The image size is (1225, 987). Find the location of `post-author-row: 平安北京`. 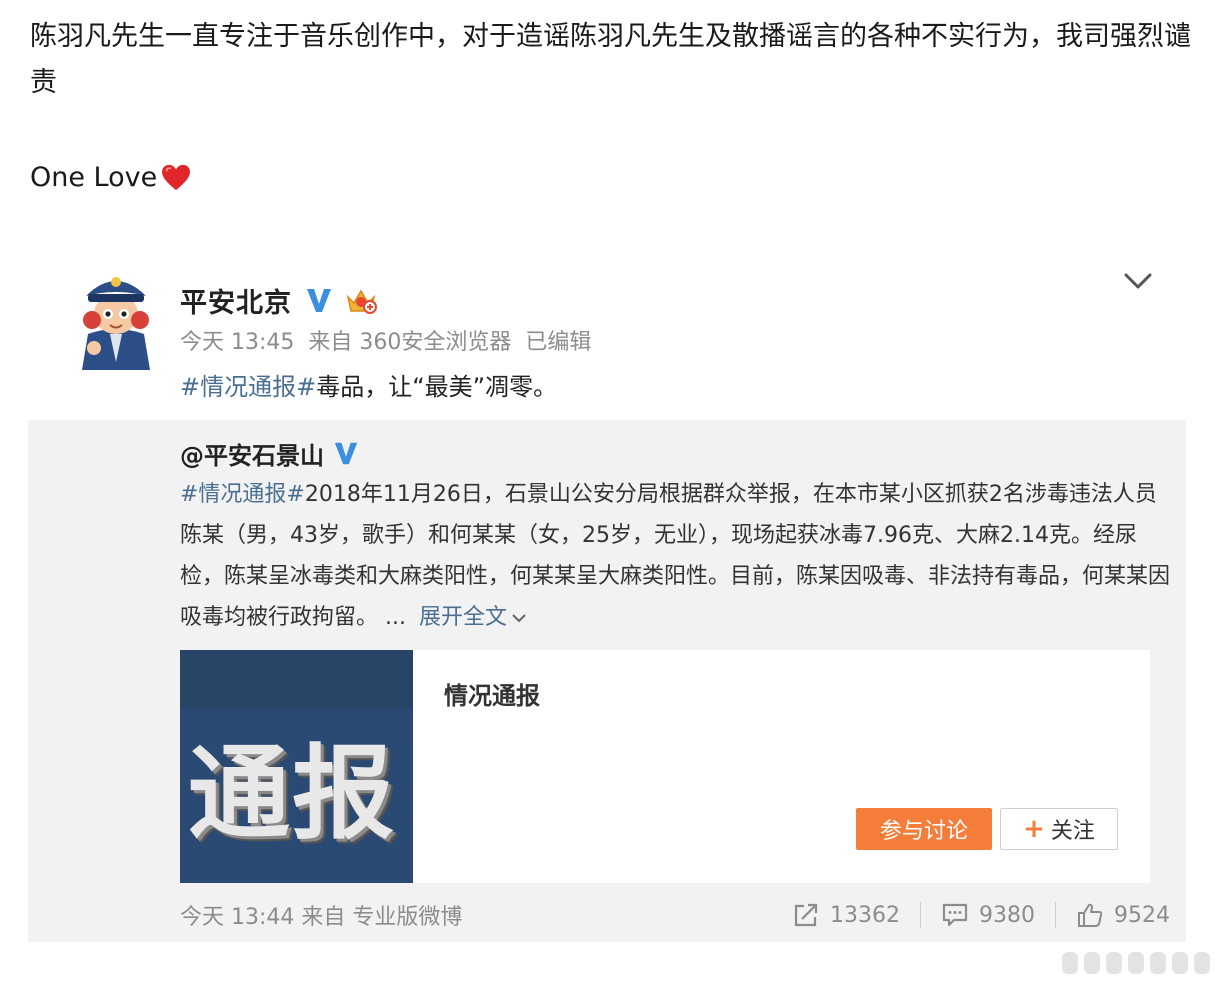

post-author-row: 平安北京 is located at coordinates (279, 300).